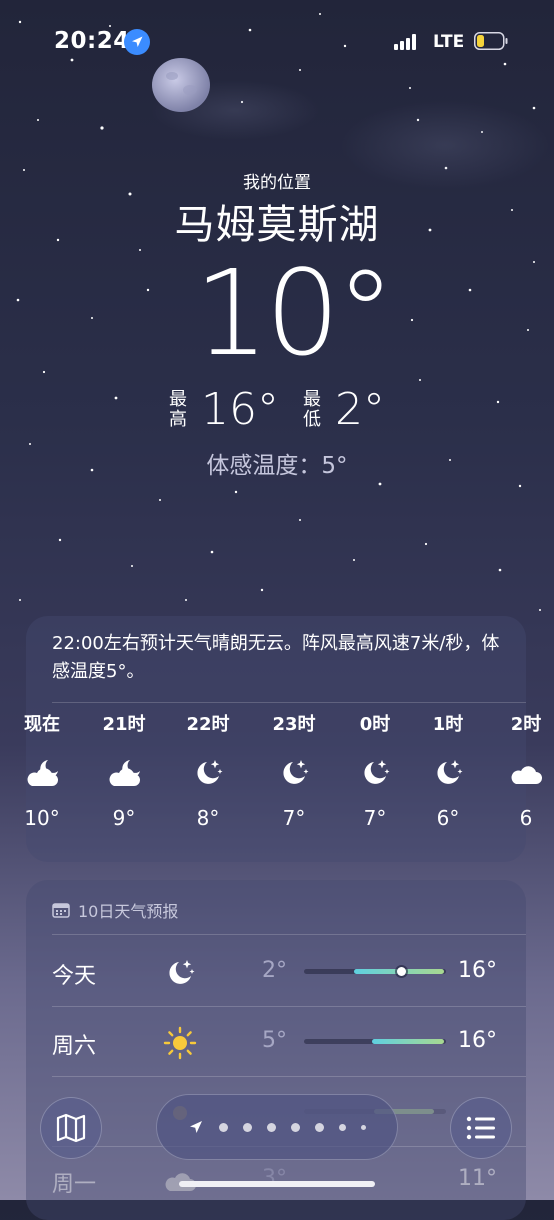  I want to click on low-label: 最低, so click(312, 409).